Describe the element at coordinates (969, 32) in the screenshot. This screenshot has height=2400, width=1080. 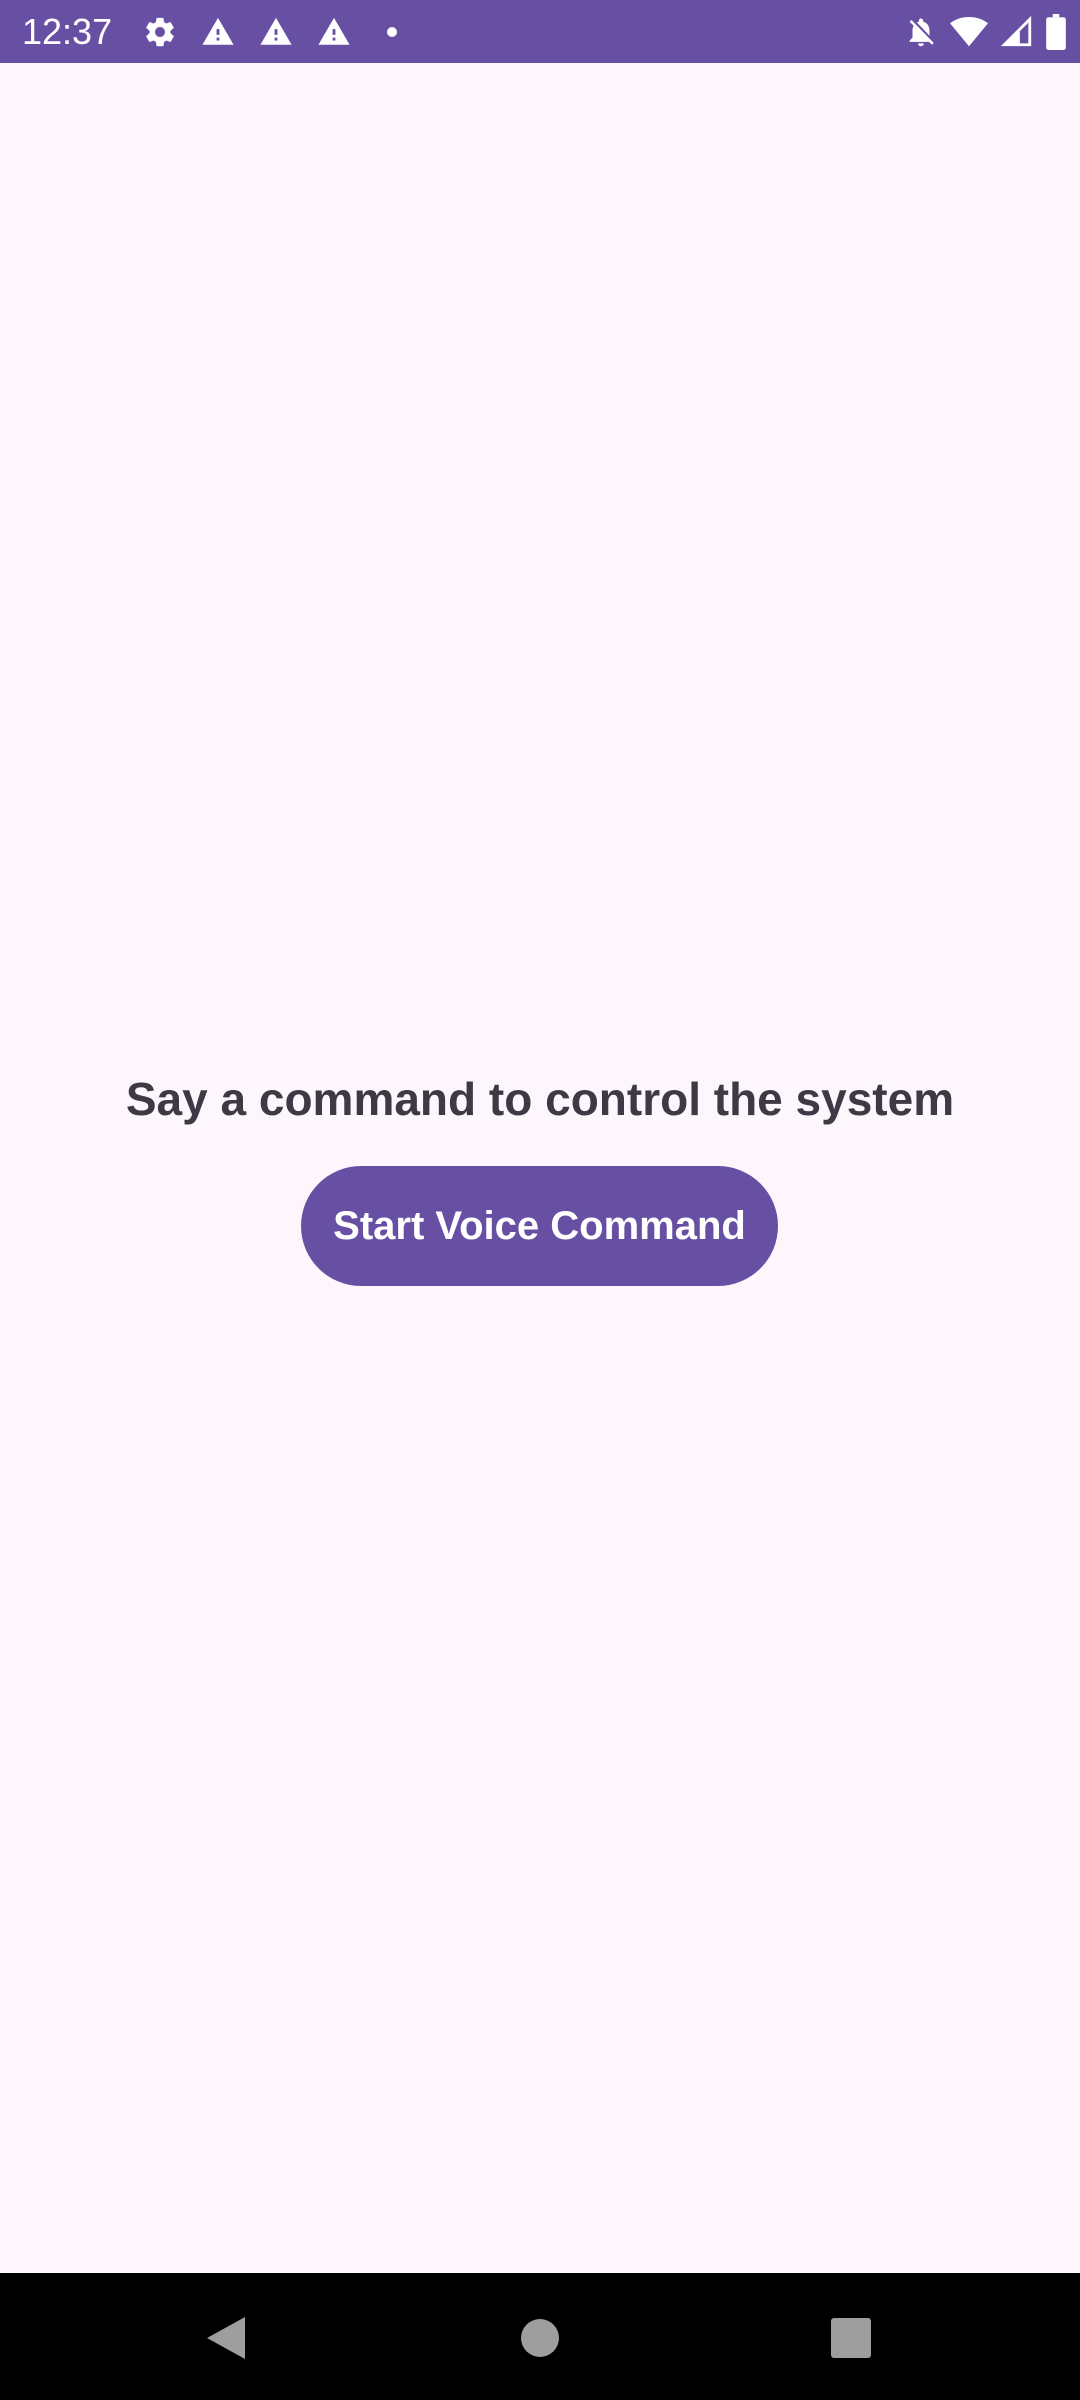
I see `wifi-icon` at that location.